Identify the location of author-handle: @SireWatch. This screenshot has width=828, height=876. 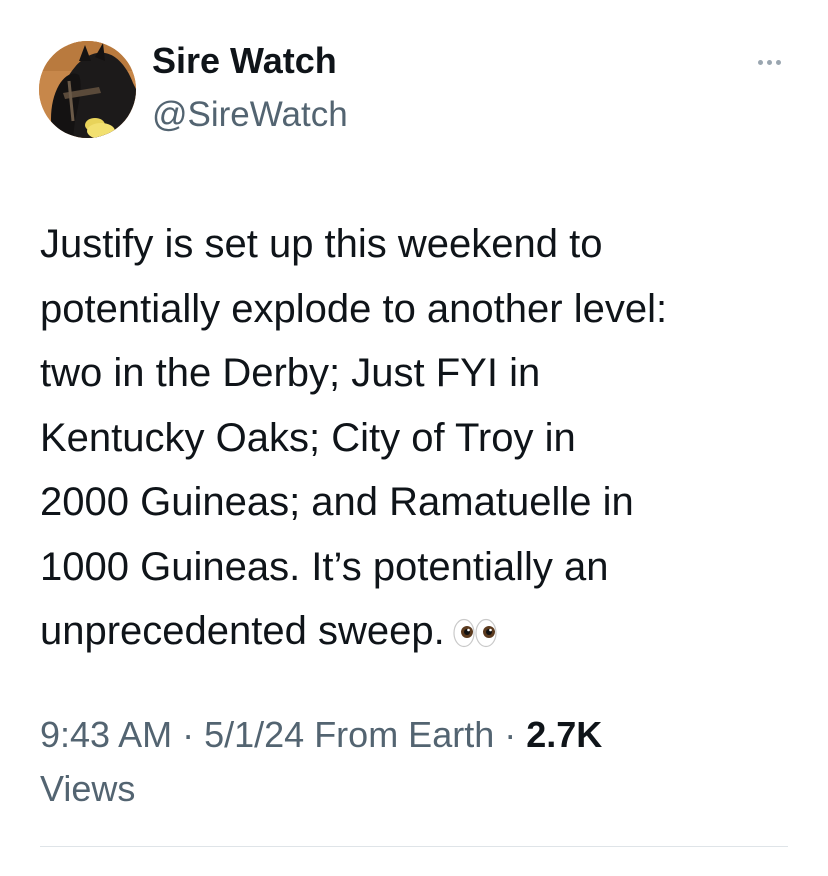
(250, 115).